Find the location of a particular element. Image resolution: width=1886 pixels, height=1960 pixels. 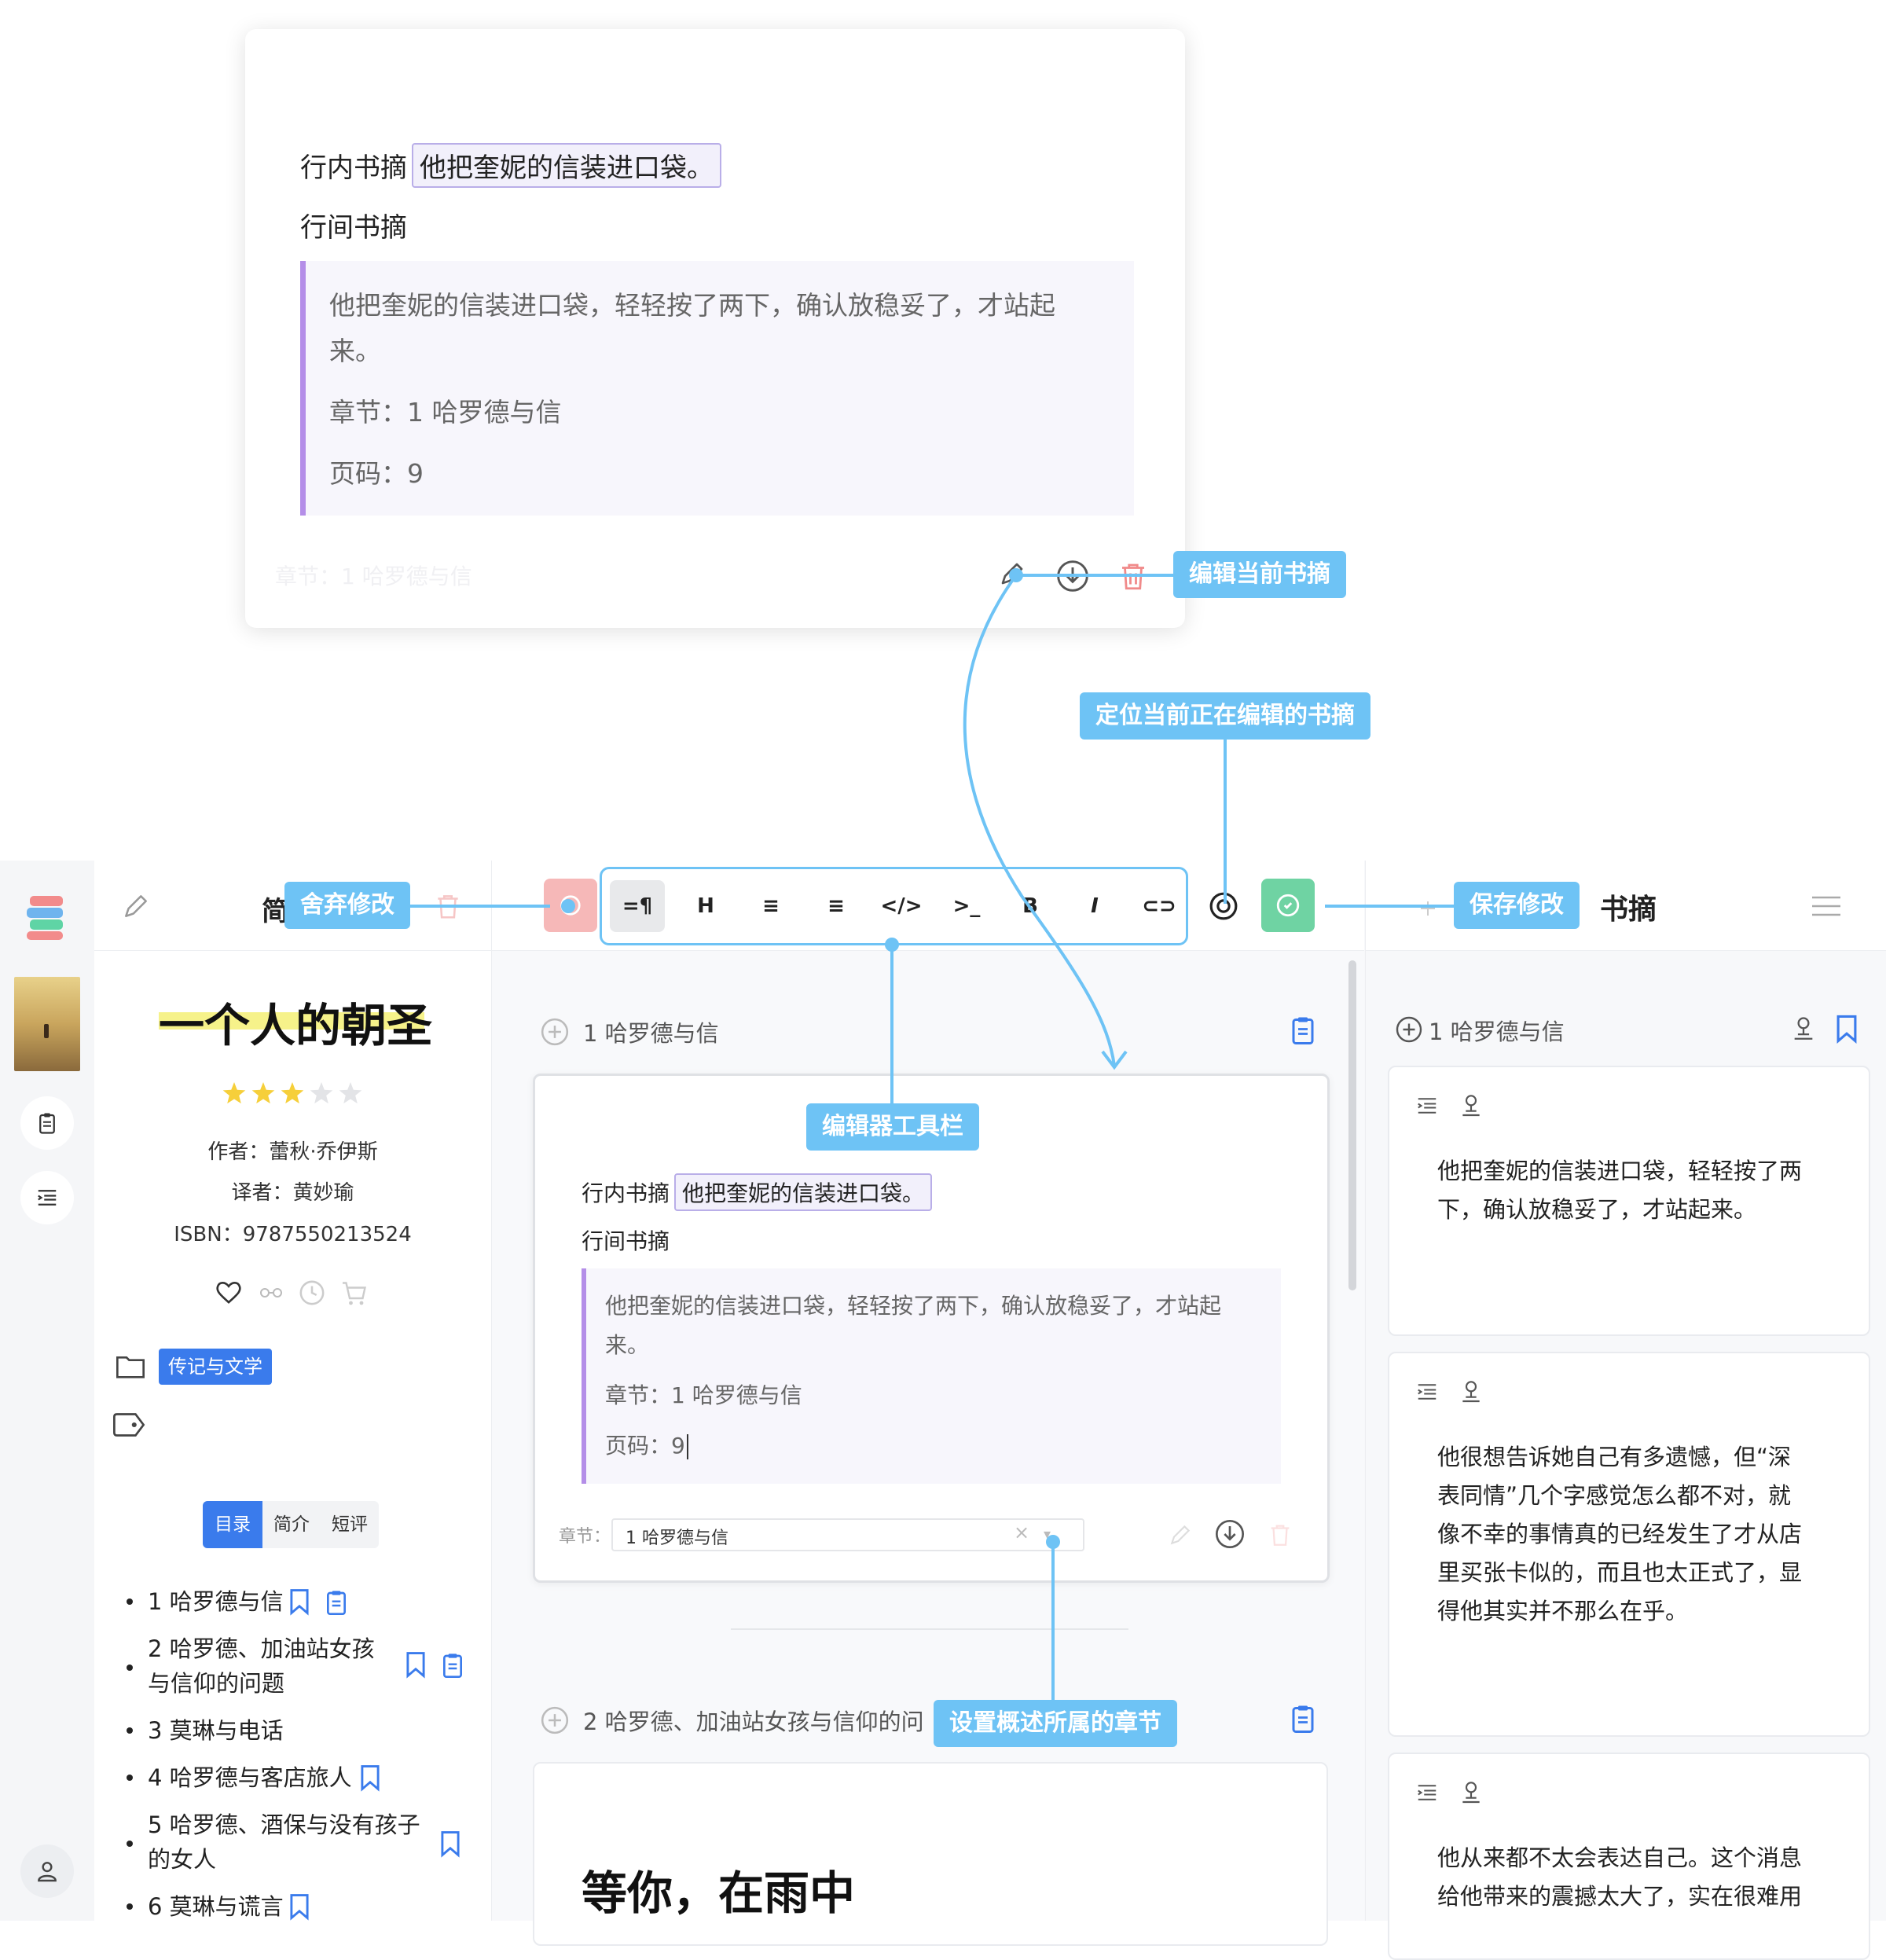

book-tabs: 目录 简介 短评 is located at coordinates (291, 1524).